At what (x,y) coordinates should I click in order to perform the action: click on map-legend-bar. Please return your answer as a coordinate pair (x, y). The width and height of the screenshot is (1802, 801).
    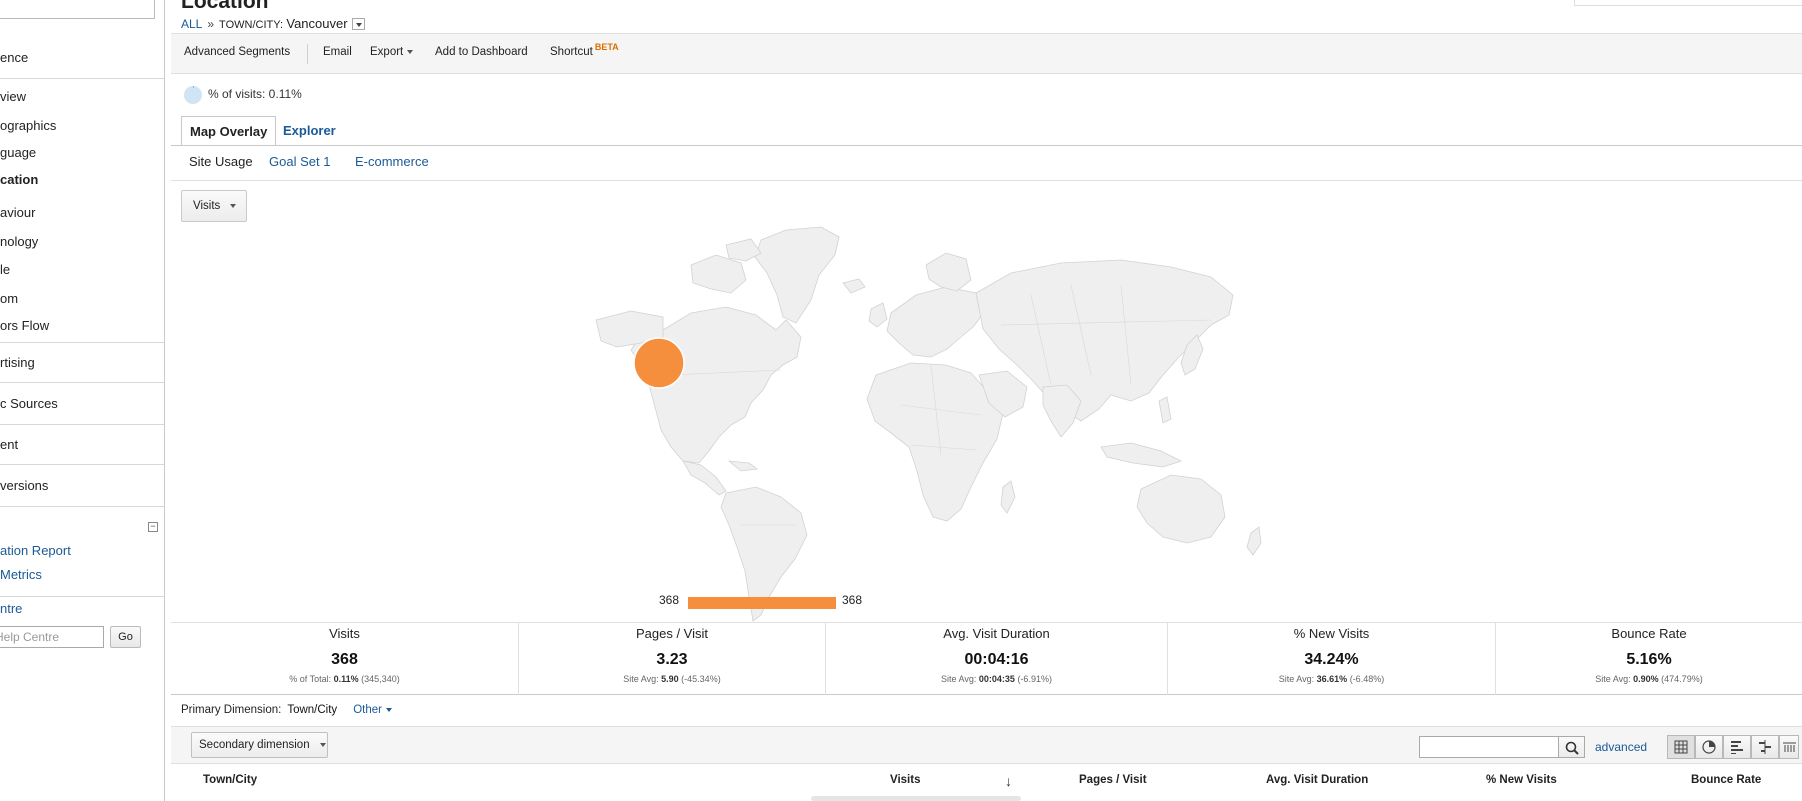
    Looking at the image, I should click on (762, 603).